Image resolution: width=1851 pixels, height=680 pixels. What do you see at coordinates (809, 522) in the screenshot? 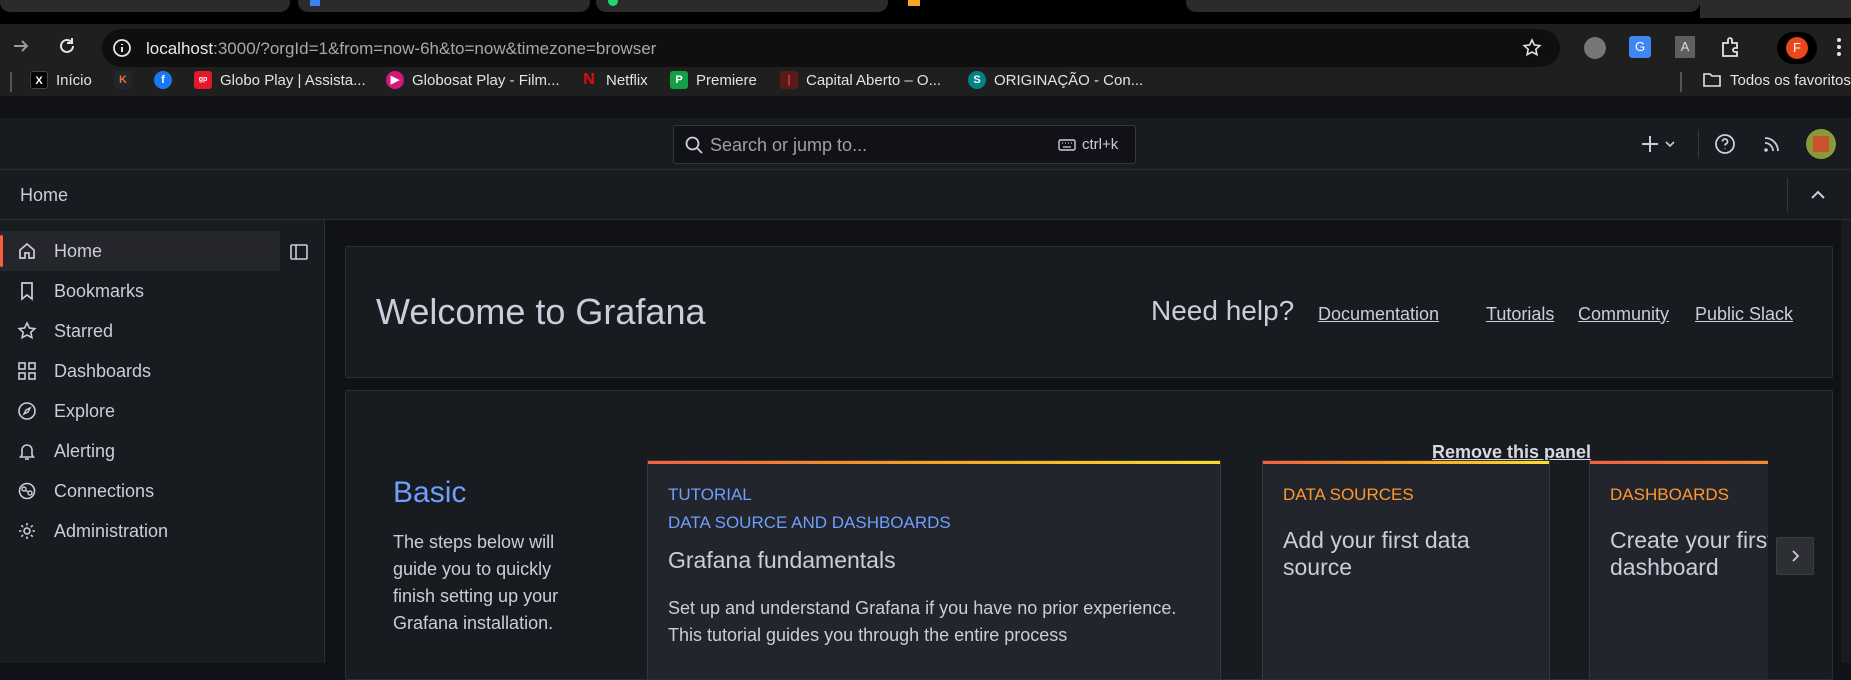
I see `tutorial-subkicker: DATA SOURCE AND DASHBOARDS` at bounding box center [809, 522].